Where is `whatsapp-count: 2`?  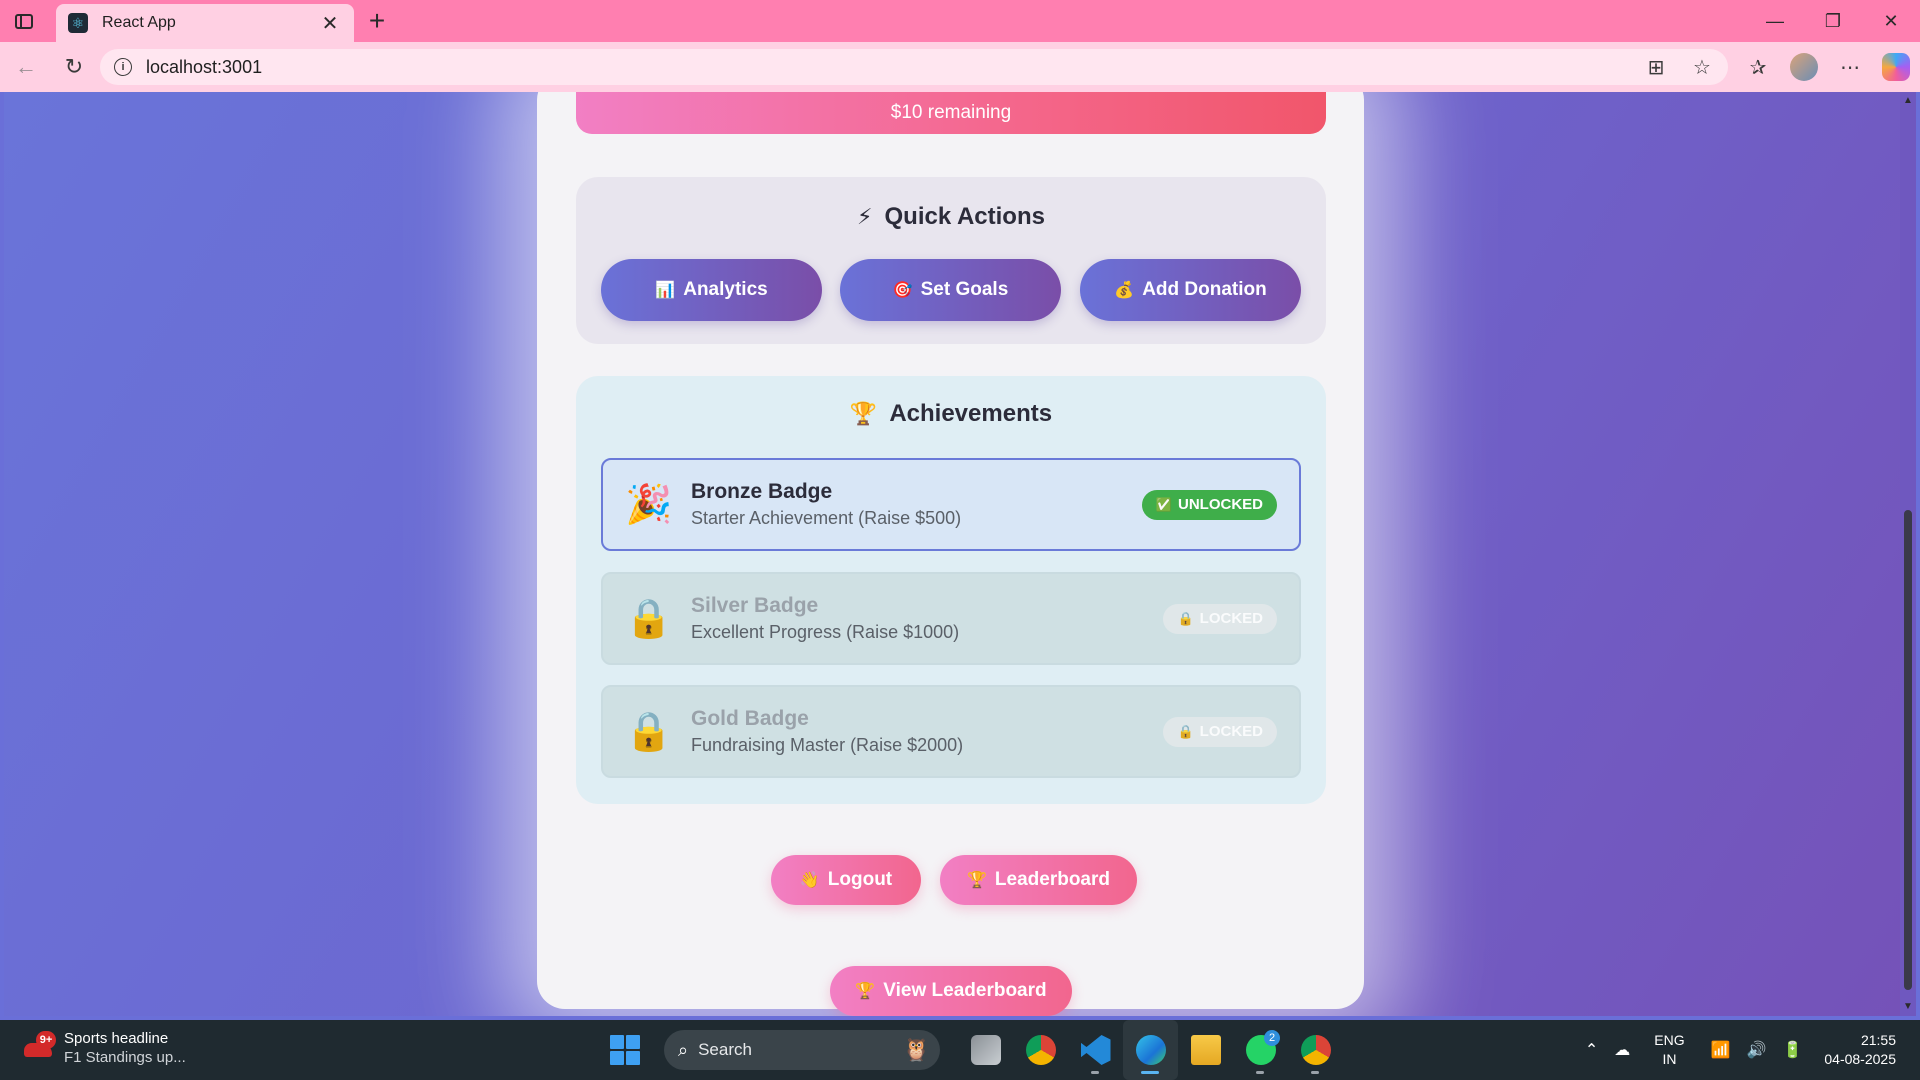
whatsapp-count: 2 is located at coordinates (1272, 1038).